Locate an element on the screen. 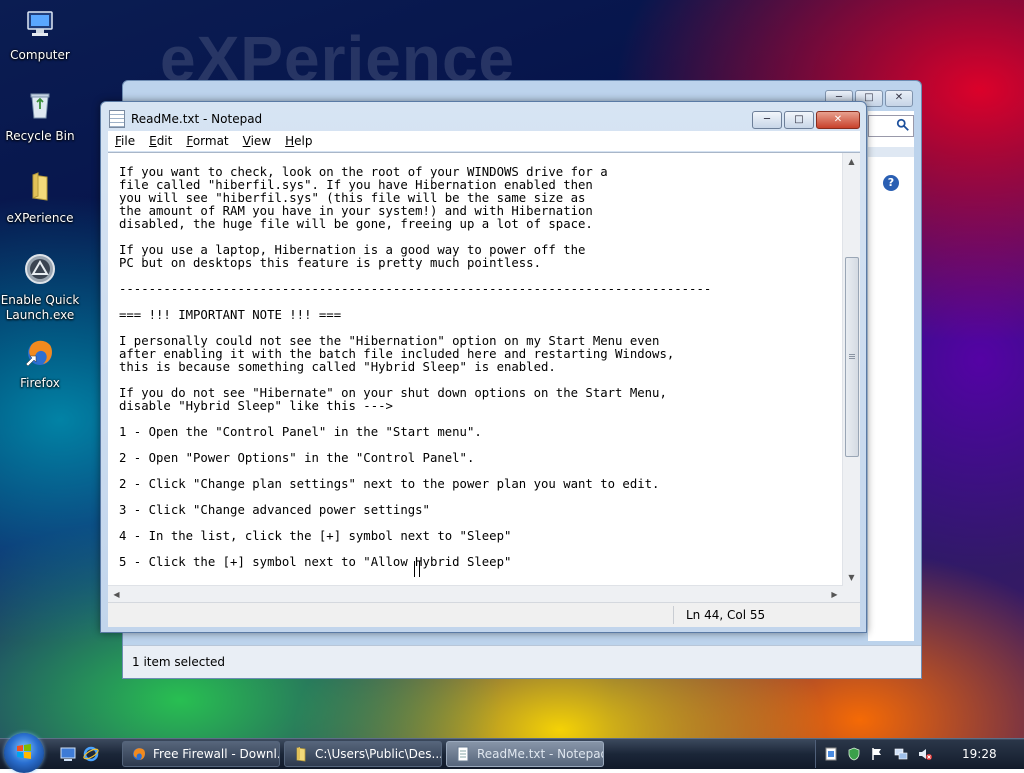 The image size is (1024, 773). maximize-button: □ is located at coordinates (799, 120).